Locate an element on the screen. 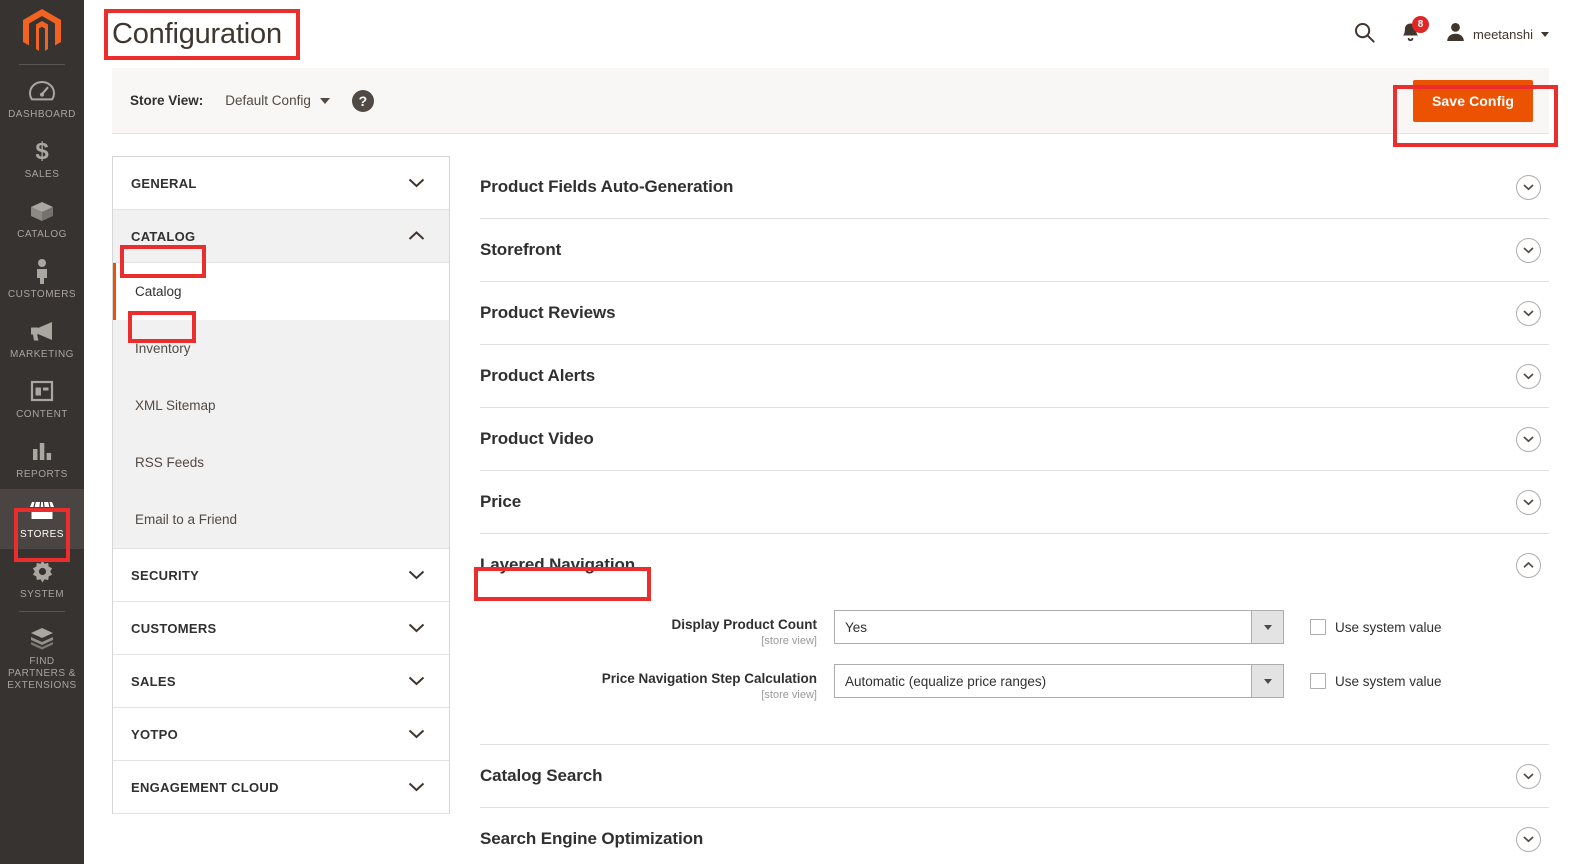 This screenshot has height=864, width=1575. config-section-header: Price is located at coordinates (1014, 502).